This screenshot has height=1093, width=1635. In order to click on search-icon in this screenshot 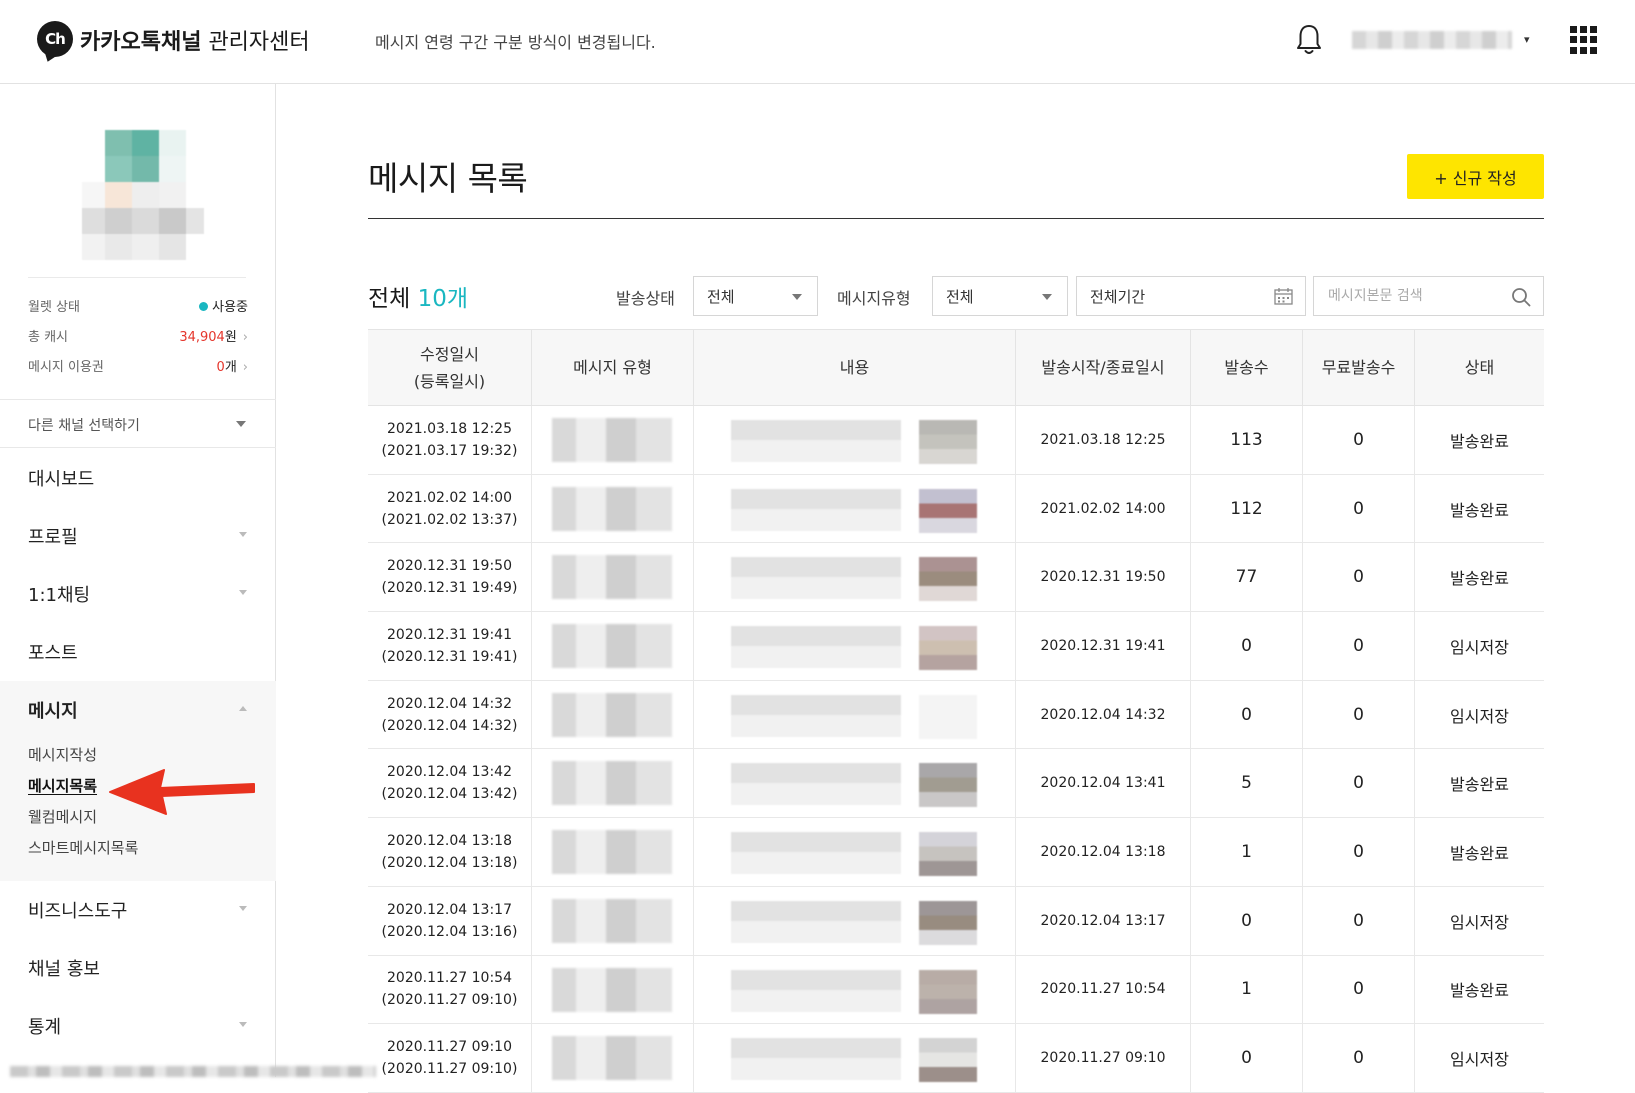, I will do `click(1521, 297)`.